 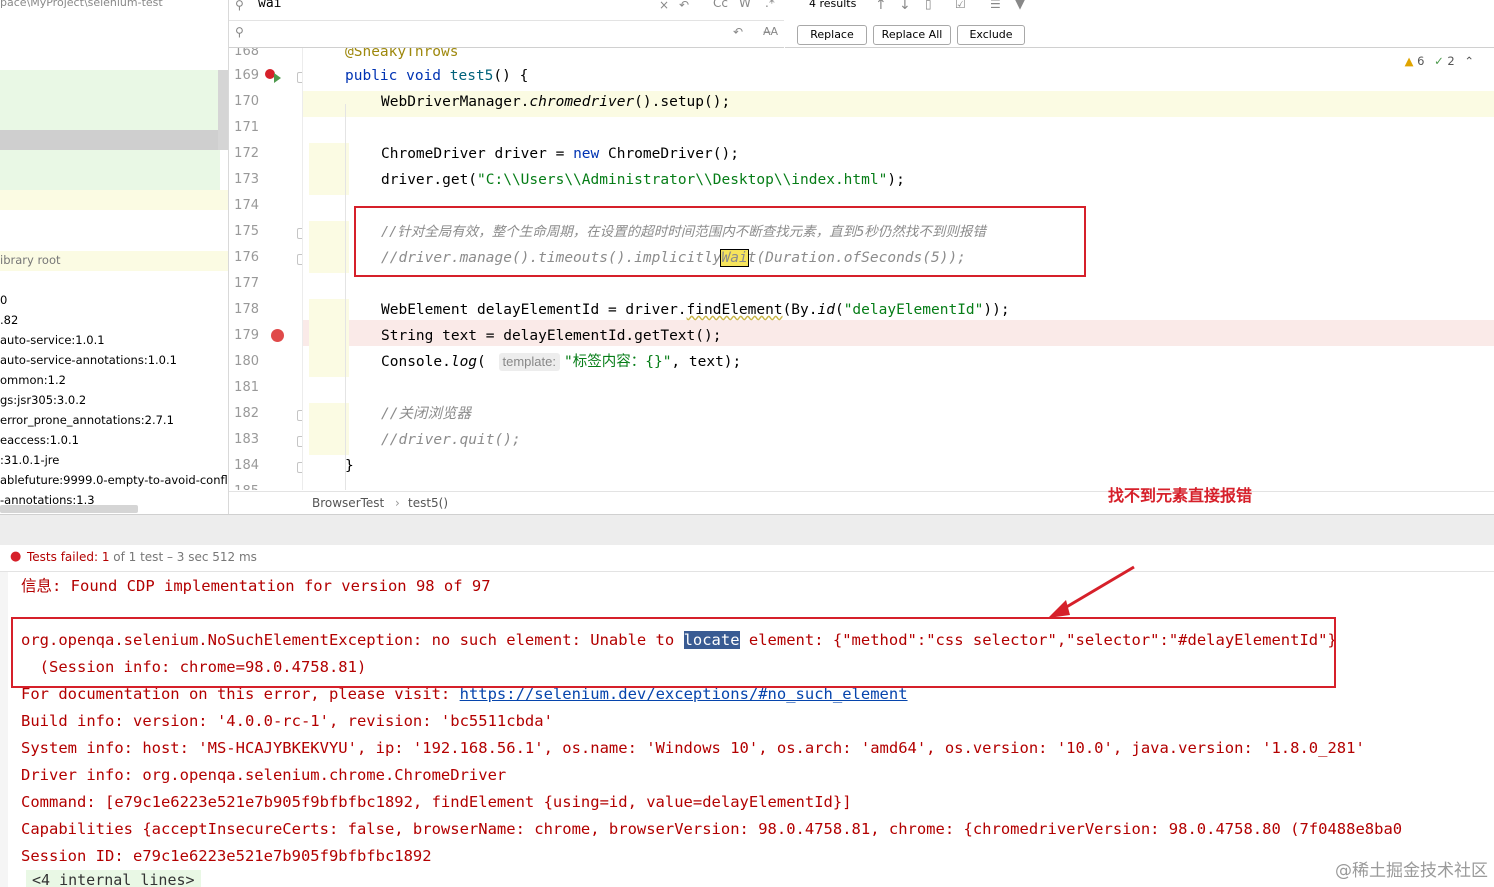 I want to click on check-icon: ✓, so click(x=1439, y=61).